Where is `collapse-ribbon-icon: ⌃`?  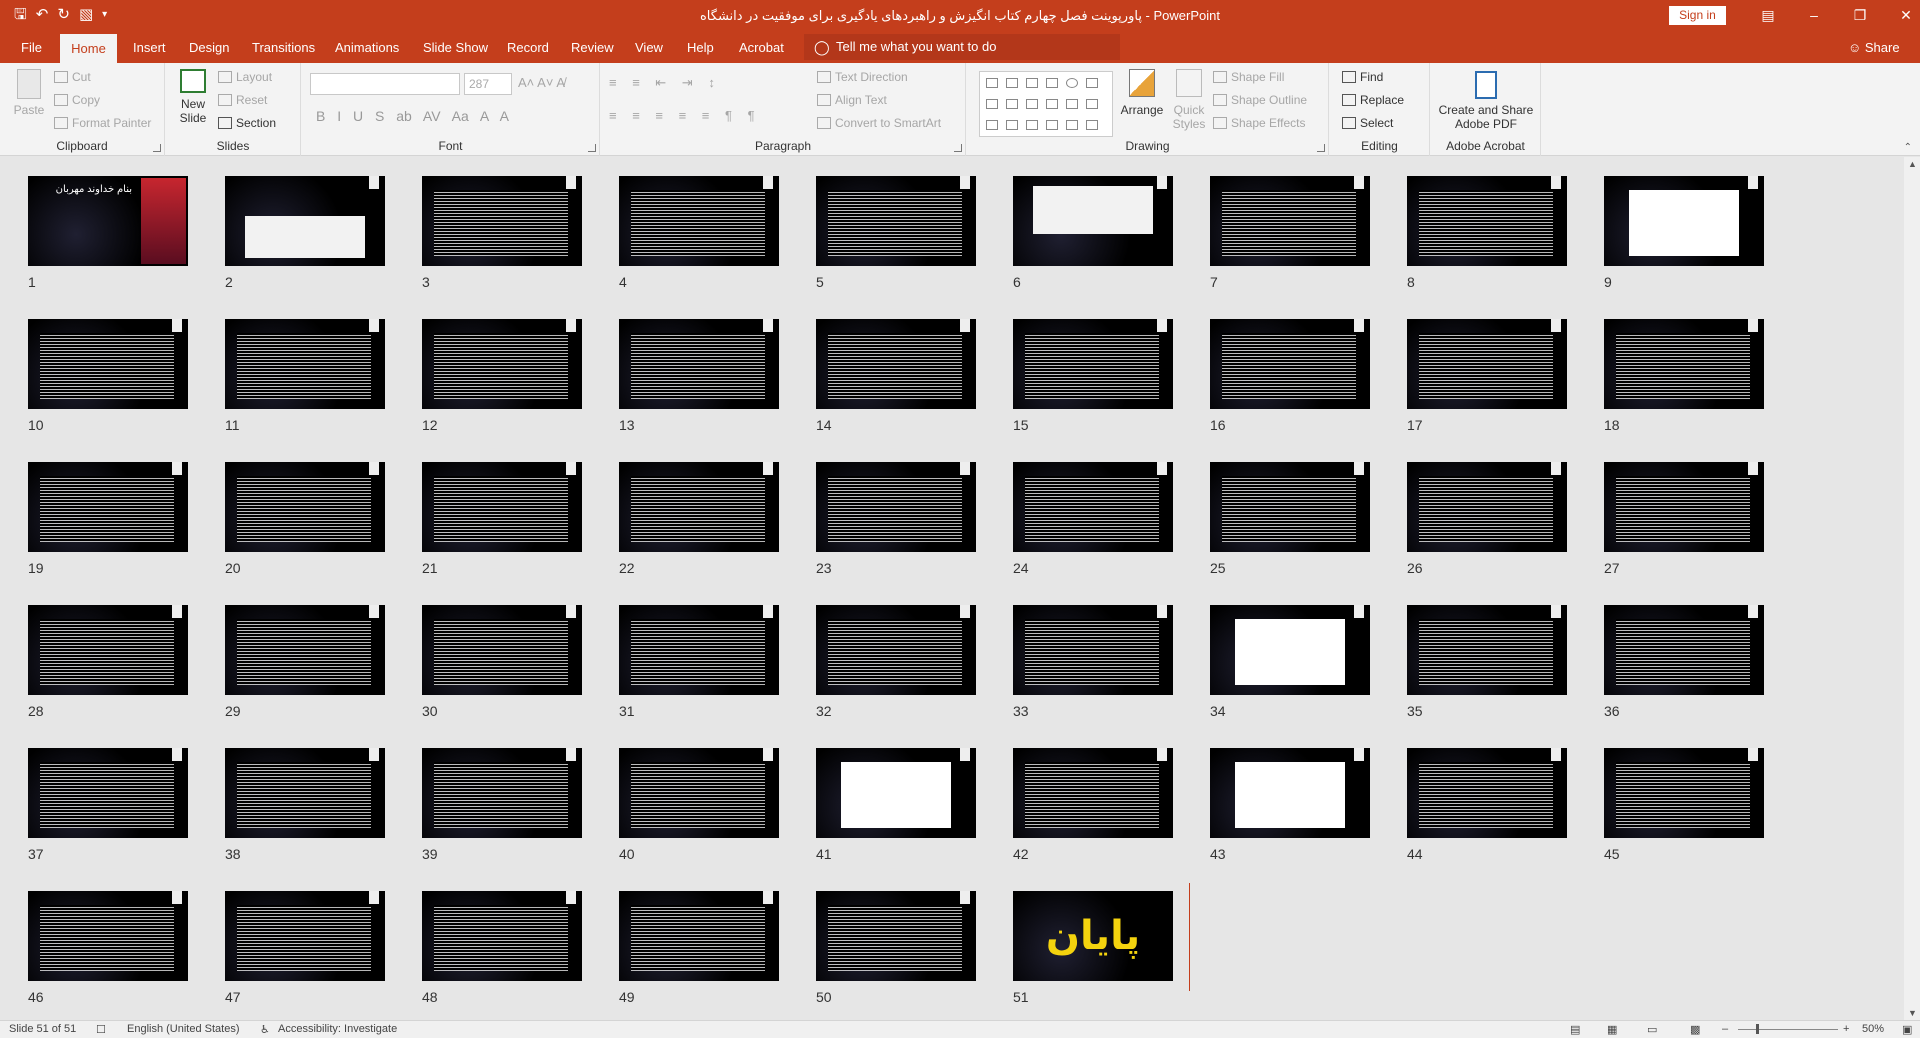
collapse-ribbon-icon: ⌃ is located at coordinates (1908, 147).